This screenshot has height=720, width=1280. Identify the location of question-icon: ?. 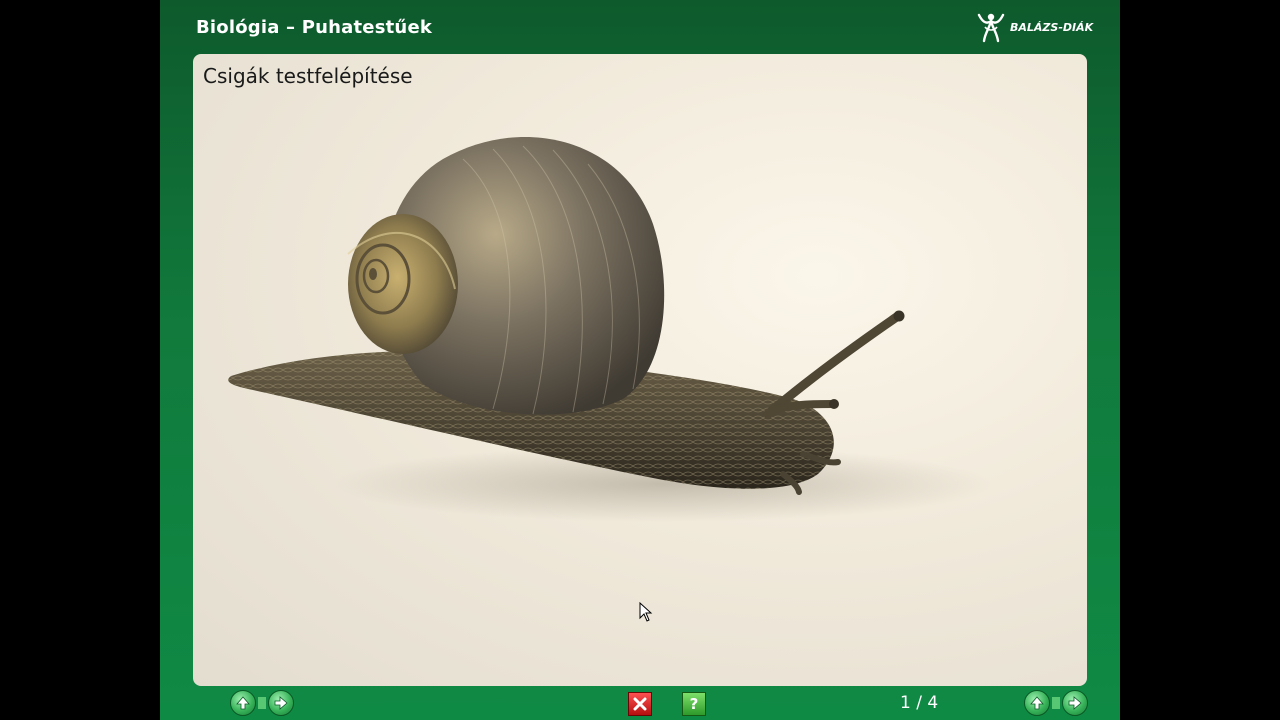
(694, 704).